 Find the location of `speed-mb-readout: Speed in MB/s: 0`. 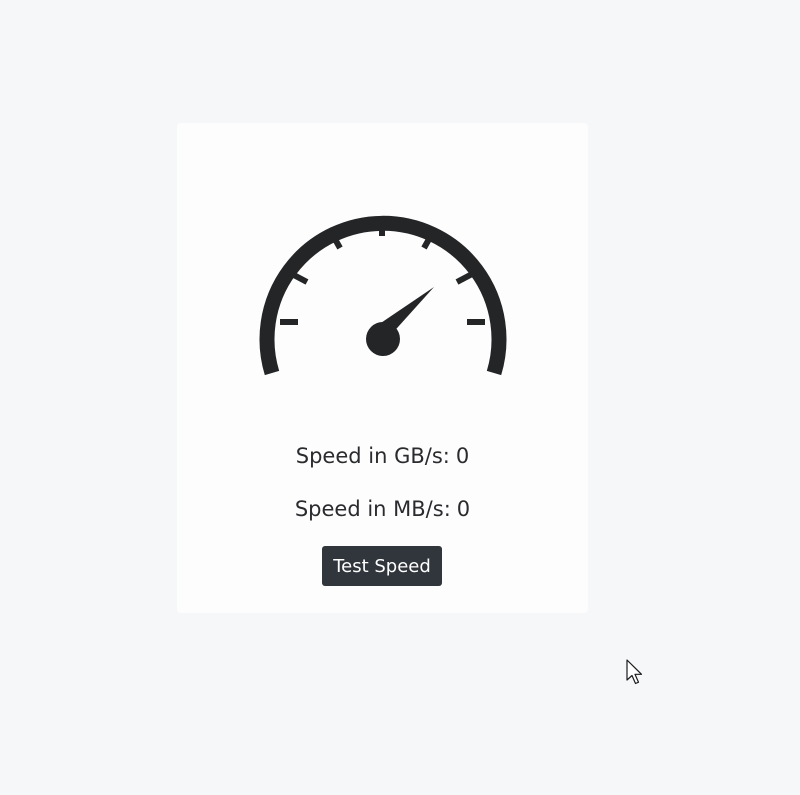

speed-mb-readout: Speed in MB/s: 0 is located at coordinates (382, 509).